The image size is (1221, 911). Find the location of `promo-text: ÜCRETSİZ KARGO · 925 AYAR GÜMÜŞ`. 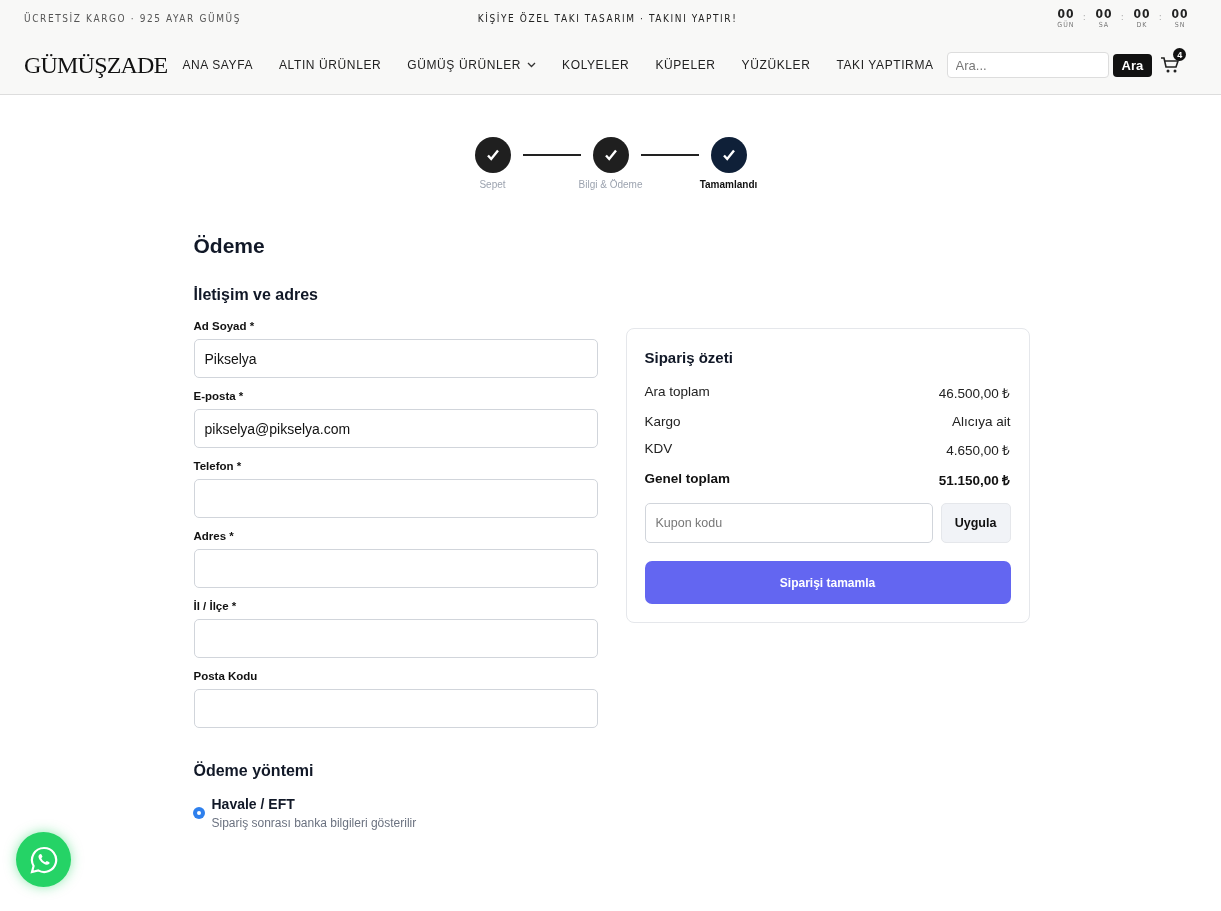

promo-text: ÜCRETSİZ KARGO · 925 AYAR GÜMÜŞ is located at coordinates (133, 18).